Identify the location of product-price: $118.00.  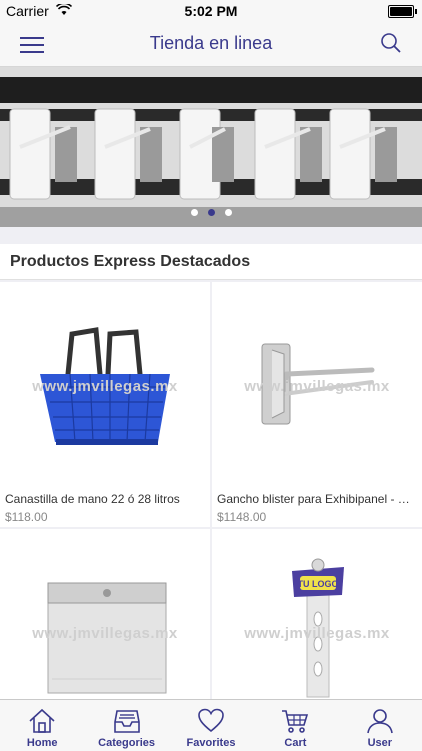
(26, 517).